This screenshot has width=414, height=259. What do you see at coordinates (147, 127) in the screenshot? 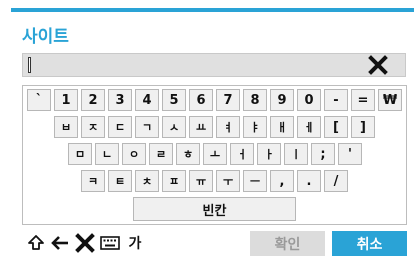
I see `key: ㄱ` at bounding box center [147, 127].